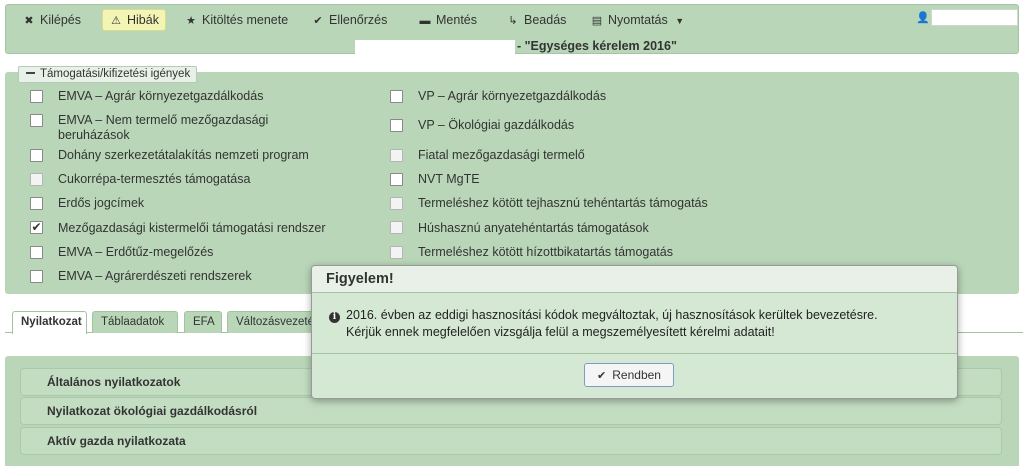 Image resolution: width=1023 pixels, height=472 pixels. Describe the element at coordinates (396, 227) in the screenshot. I see `checkbox-hushasznu` at that location.